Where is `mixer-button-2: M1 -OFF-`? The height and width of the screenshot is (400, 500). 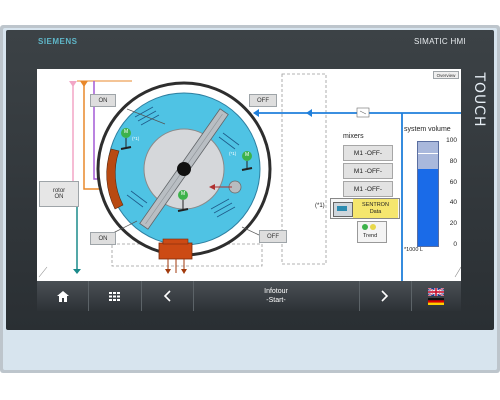
mixer-button-2: M1 -OFF- is located at coordinates (368, 171).